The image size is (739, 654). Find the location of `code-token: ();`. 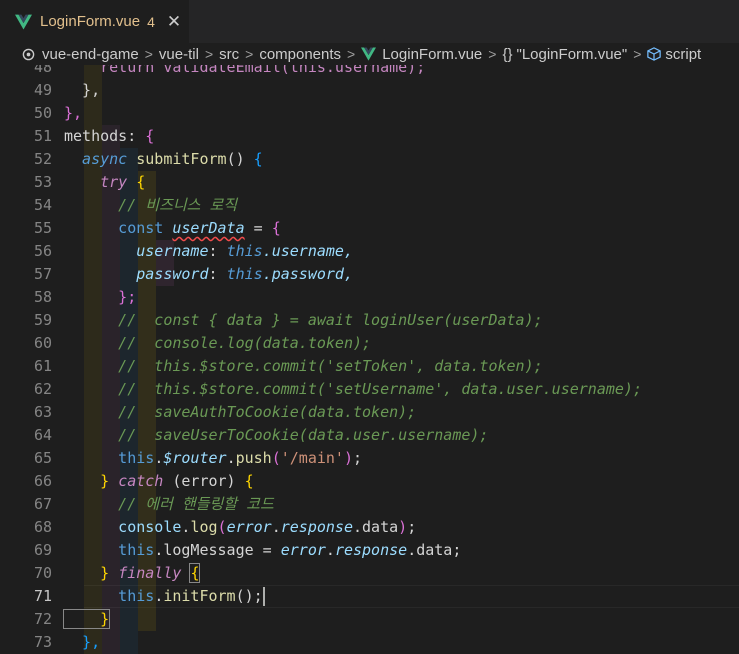

code-token: (); is located at coordinates (249, 596).